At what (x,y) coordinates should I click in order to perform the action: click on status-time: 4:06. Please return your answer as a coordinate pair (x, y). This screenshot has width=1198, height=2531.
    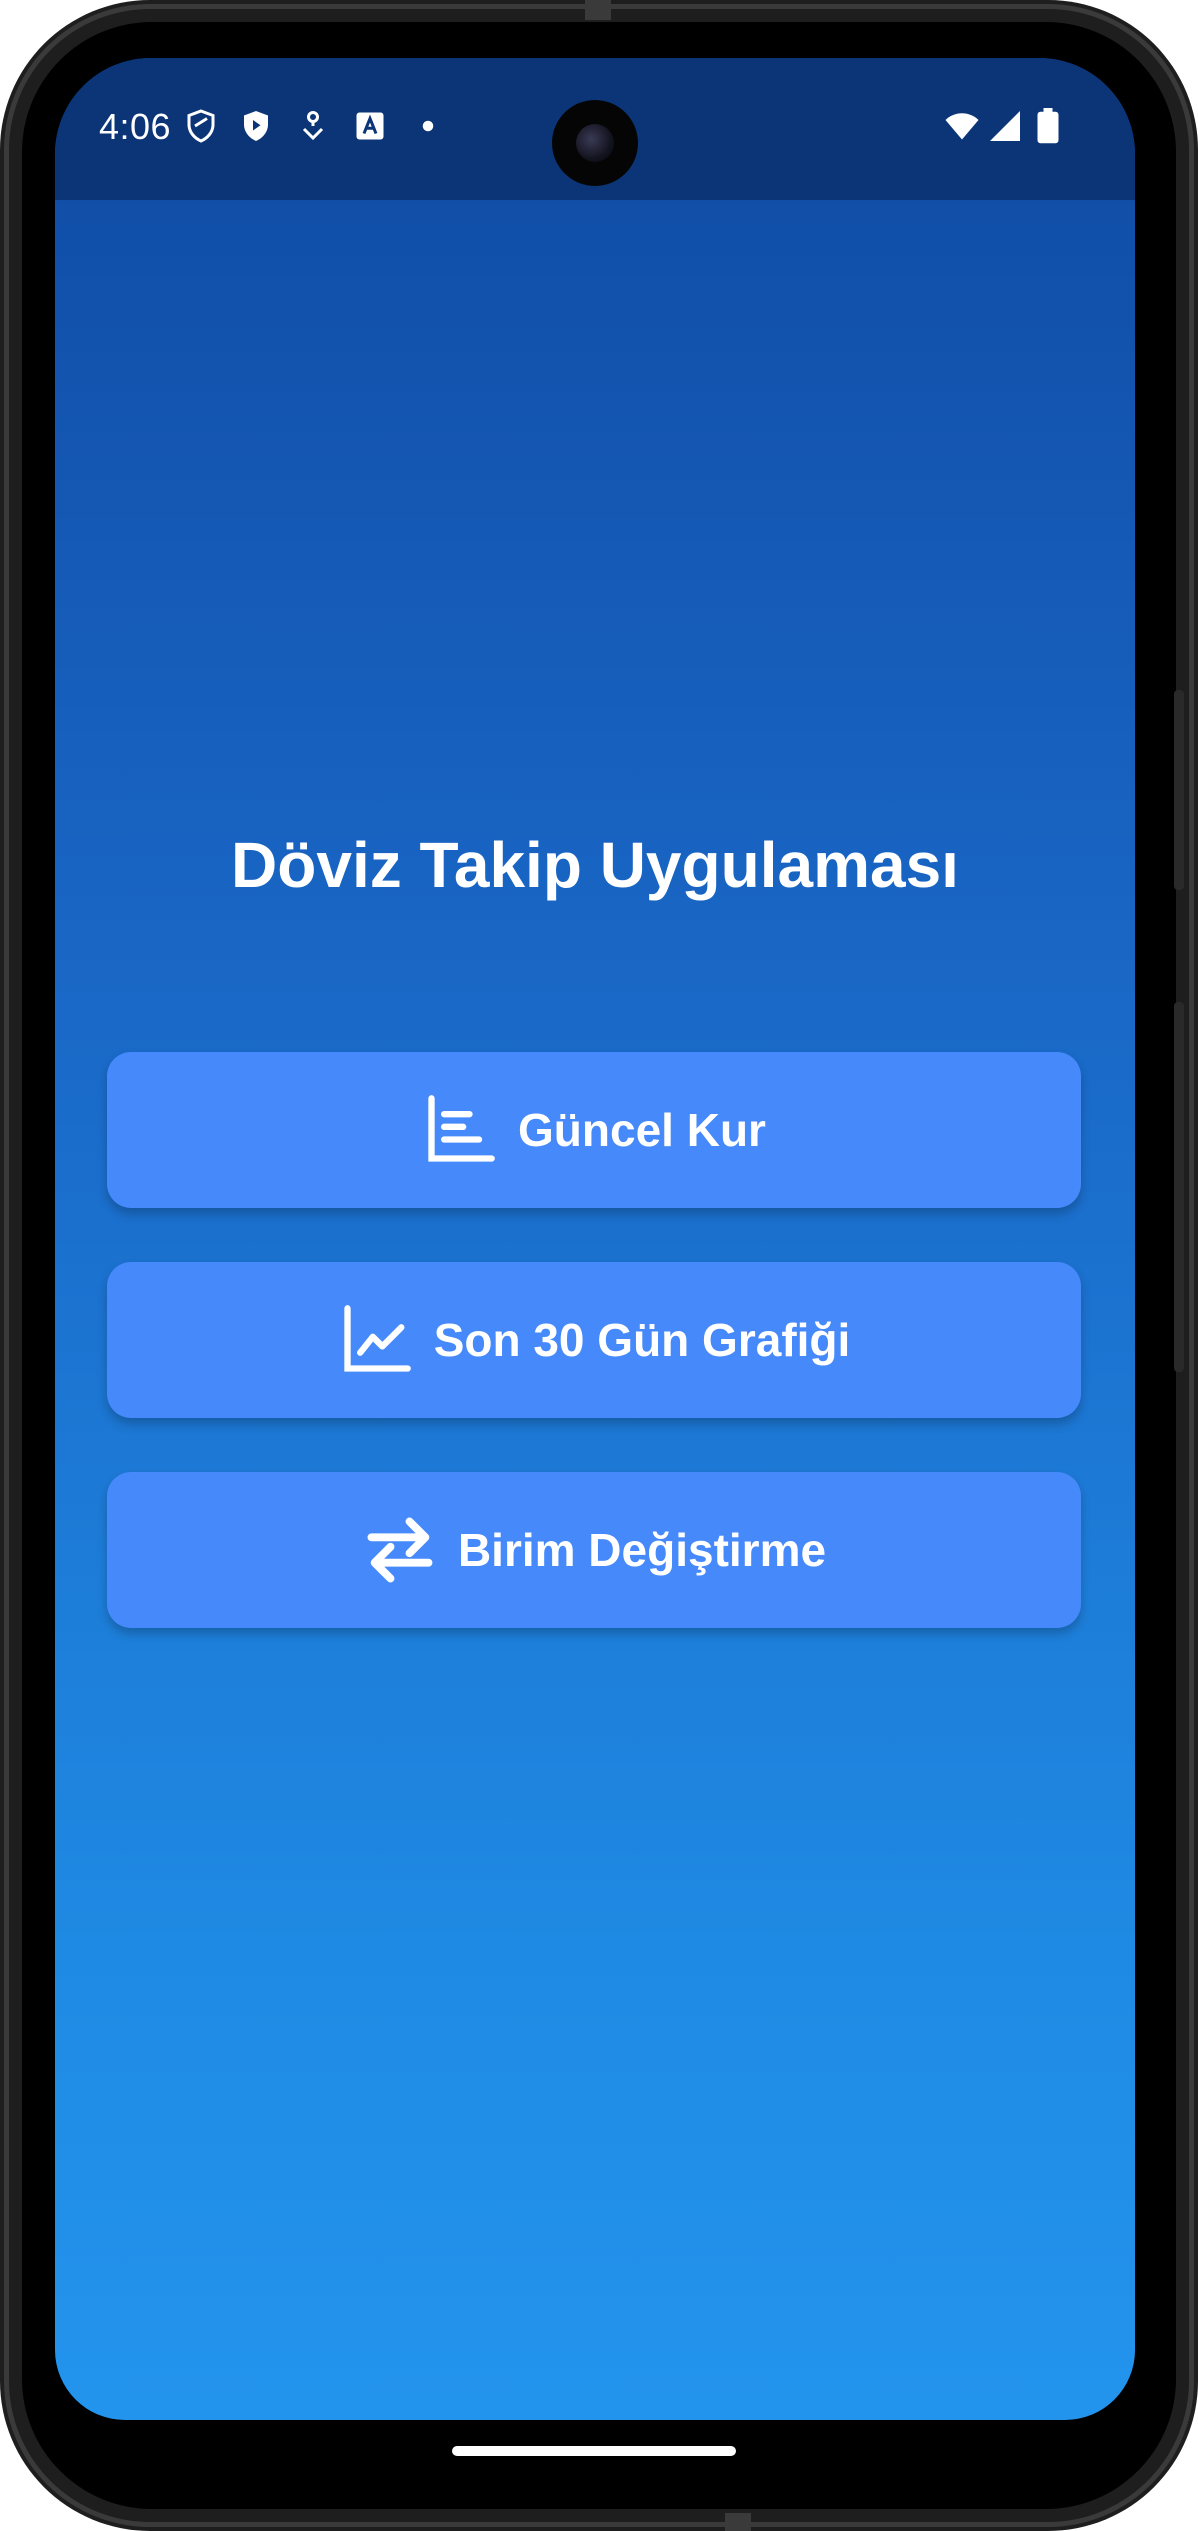
    Looking at the image, I should click on (135, 126).